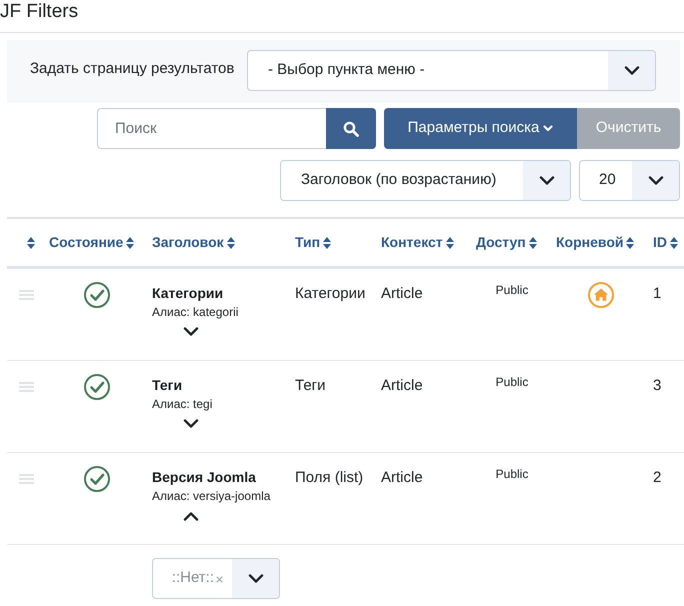  Describe the element at coordinates (665, 242) in the screenshot. I see `column-header: ID` at that location.